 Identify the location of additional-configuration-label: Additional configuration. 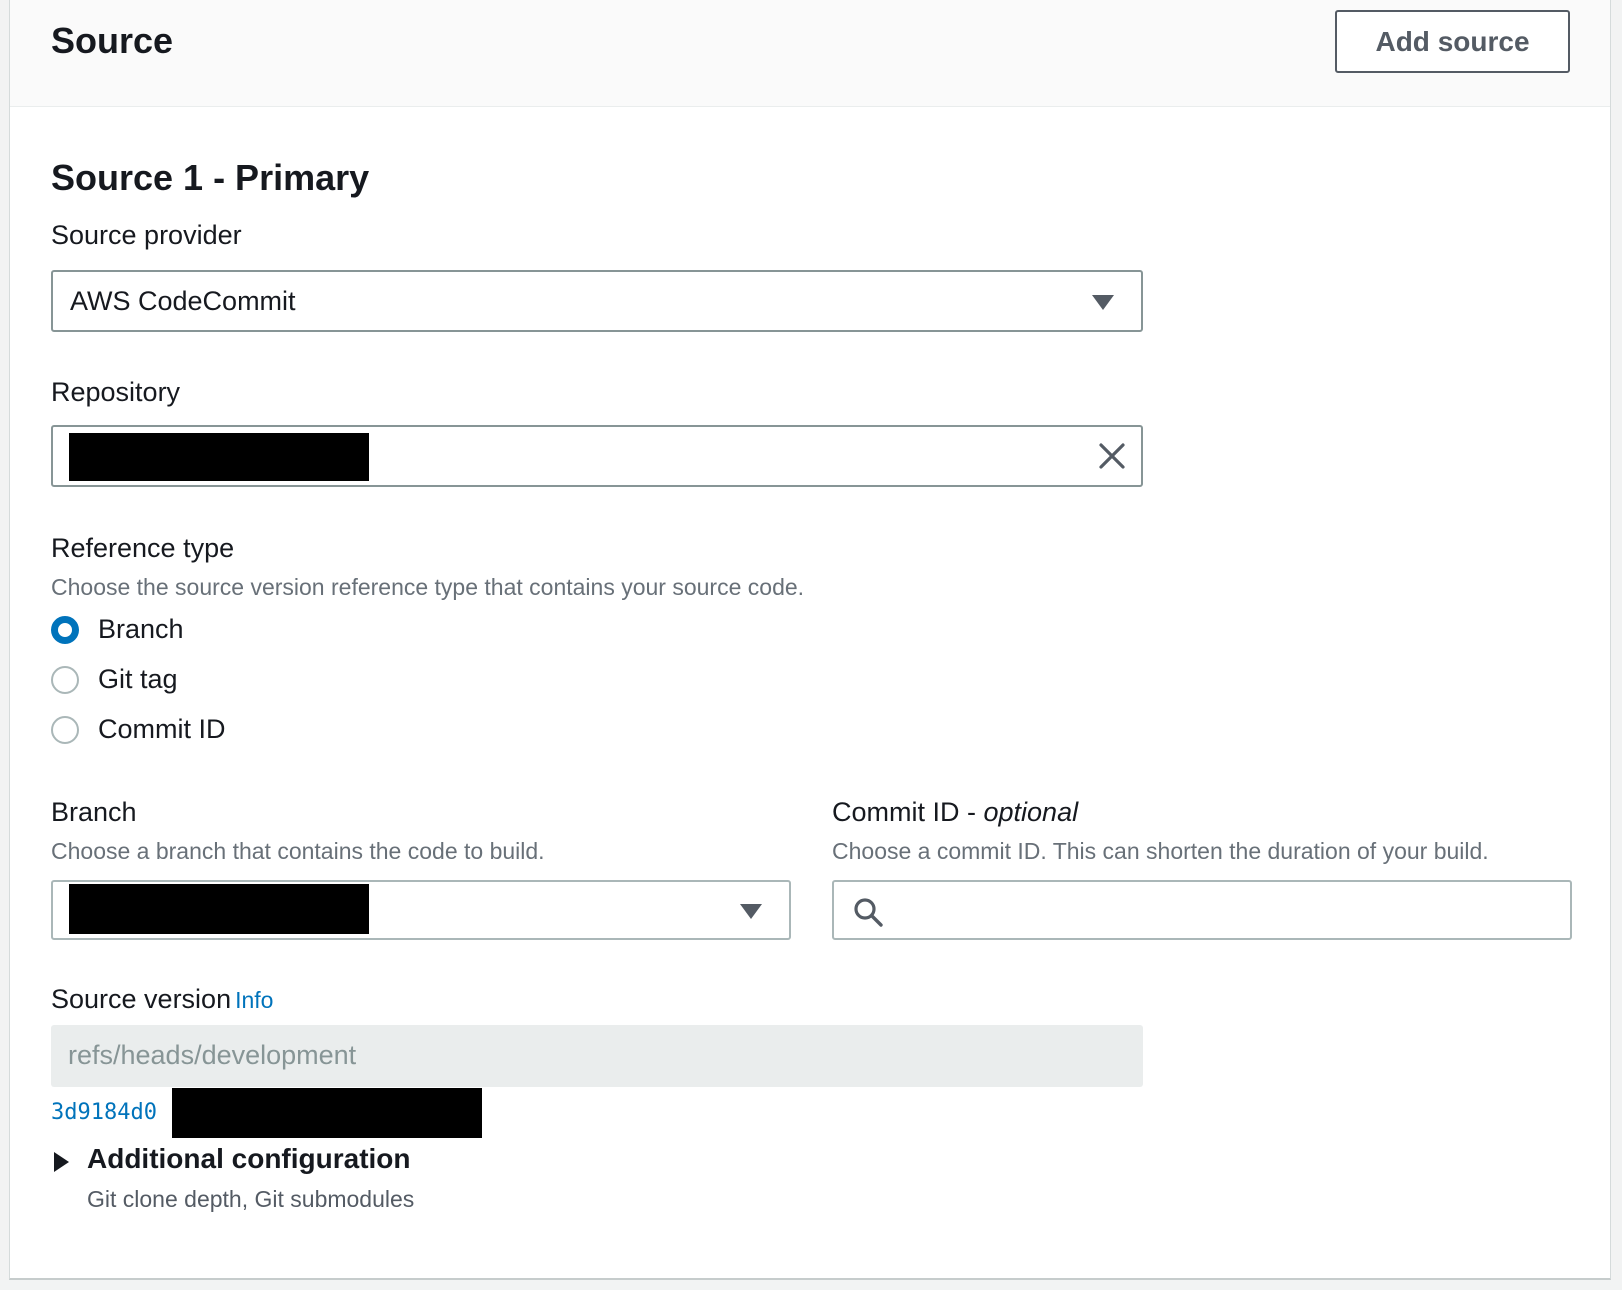
(249, 1158).